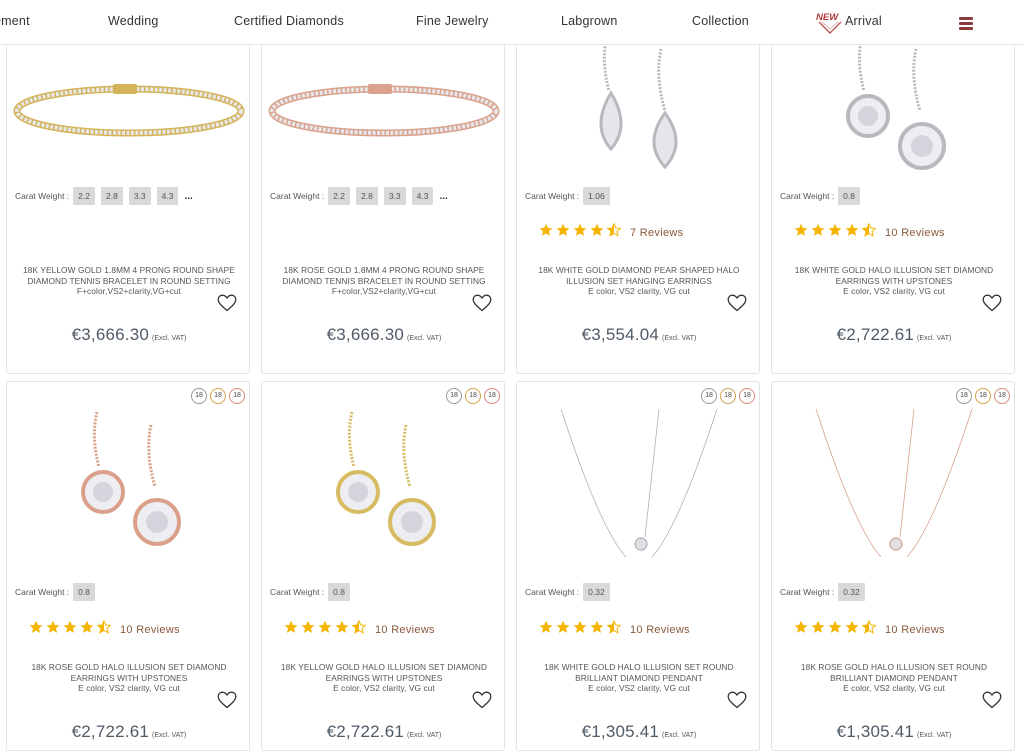 Image resolution: width=1024 pixels, height=755 pixels. I want to click on nav-item-certified-diamonds: Certified Diamonds, so click(289, 21).